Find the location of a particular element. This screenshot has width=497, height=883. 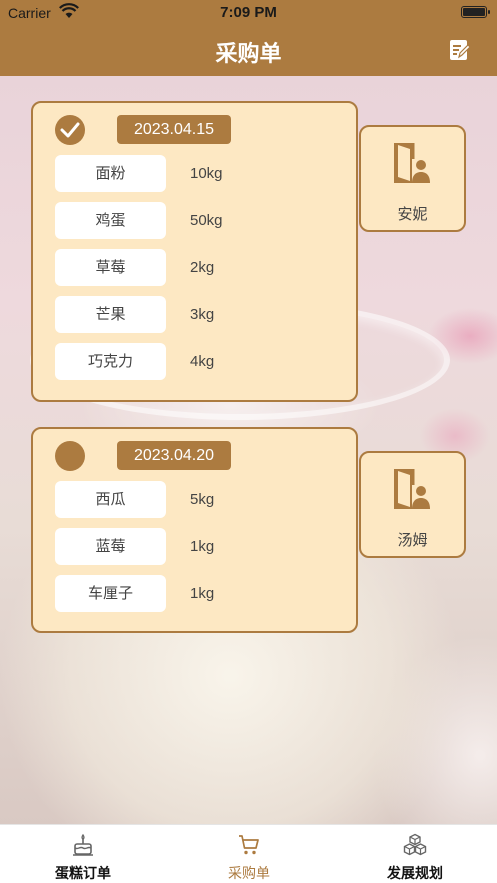

item-quantity: 3kg is located at coordinates (202, 314).